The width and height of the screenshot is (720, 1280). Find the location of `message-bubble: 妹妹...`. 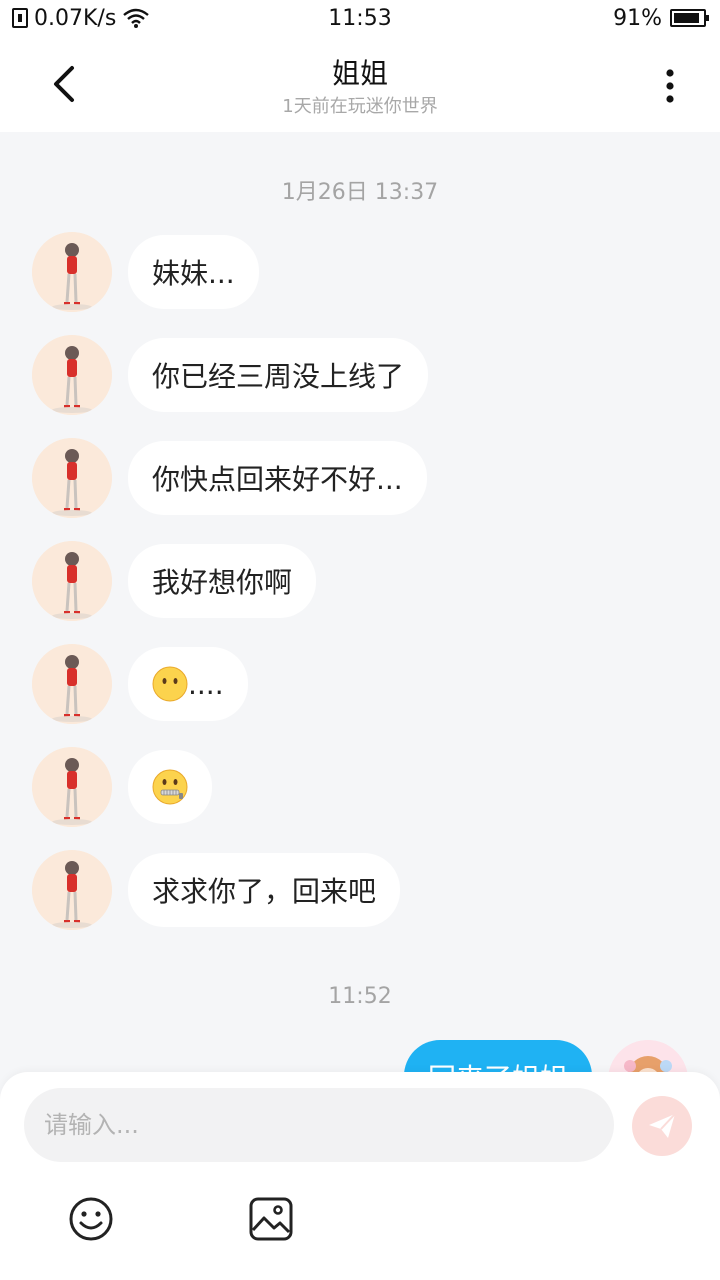

message-bubble: 妹妹... is located at coordinates (193, 272).